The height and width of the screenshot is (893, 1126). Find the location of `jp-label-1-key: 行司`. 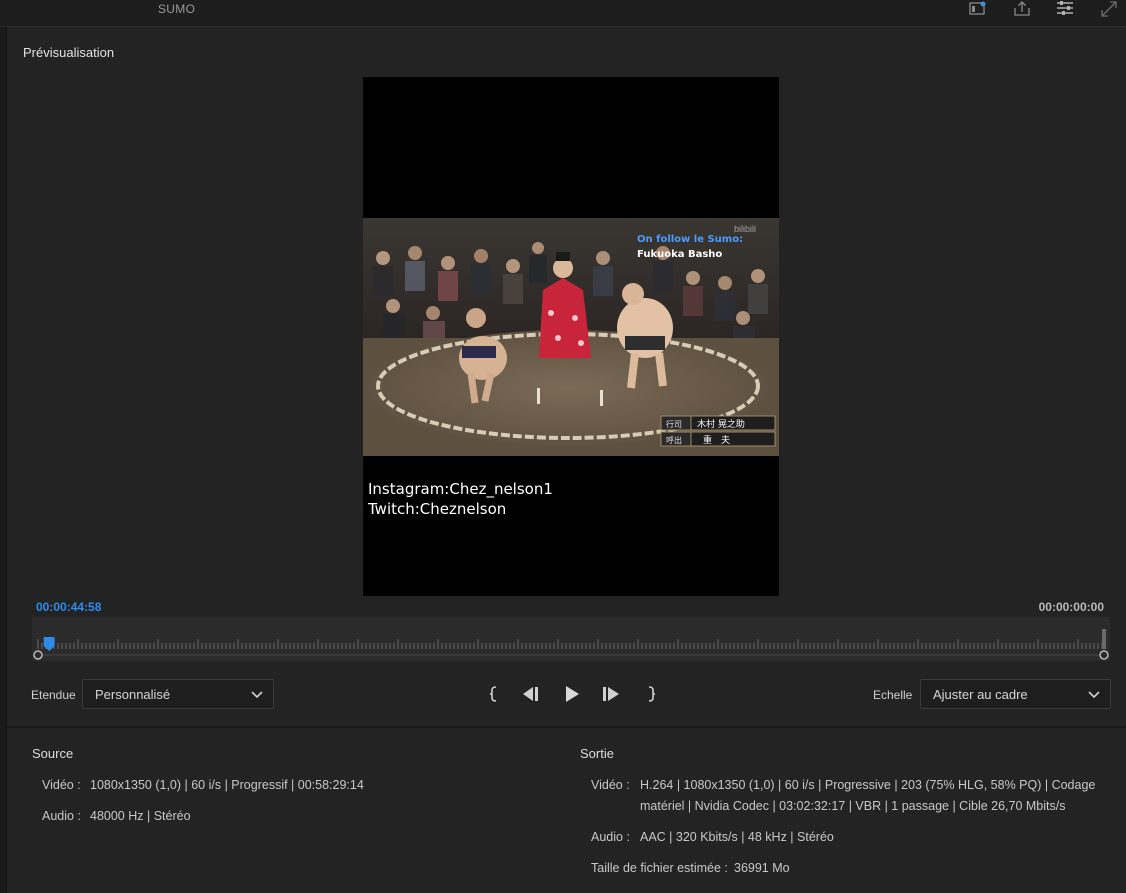

jp-label-1-key: 行司 is located at coordinates (674, 424).